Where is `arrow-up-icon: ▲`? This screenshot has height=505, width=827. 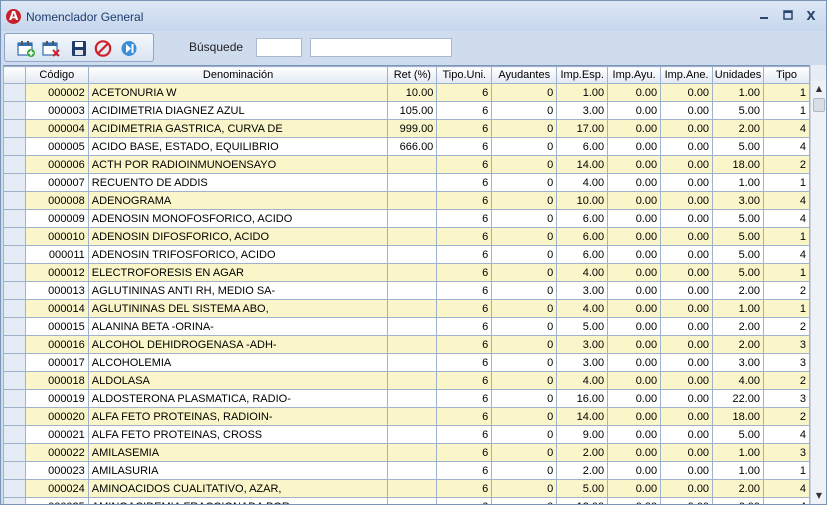 arrow-up-icon: ▲ is located at coordinates (819, 89).